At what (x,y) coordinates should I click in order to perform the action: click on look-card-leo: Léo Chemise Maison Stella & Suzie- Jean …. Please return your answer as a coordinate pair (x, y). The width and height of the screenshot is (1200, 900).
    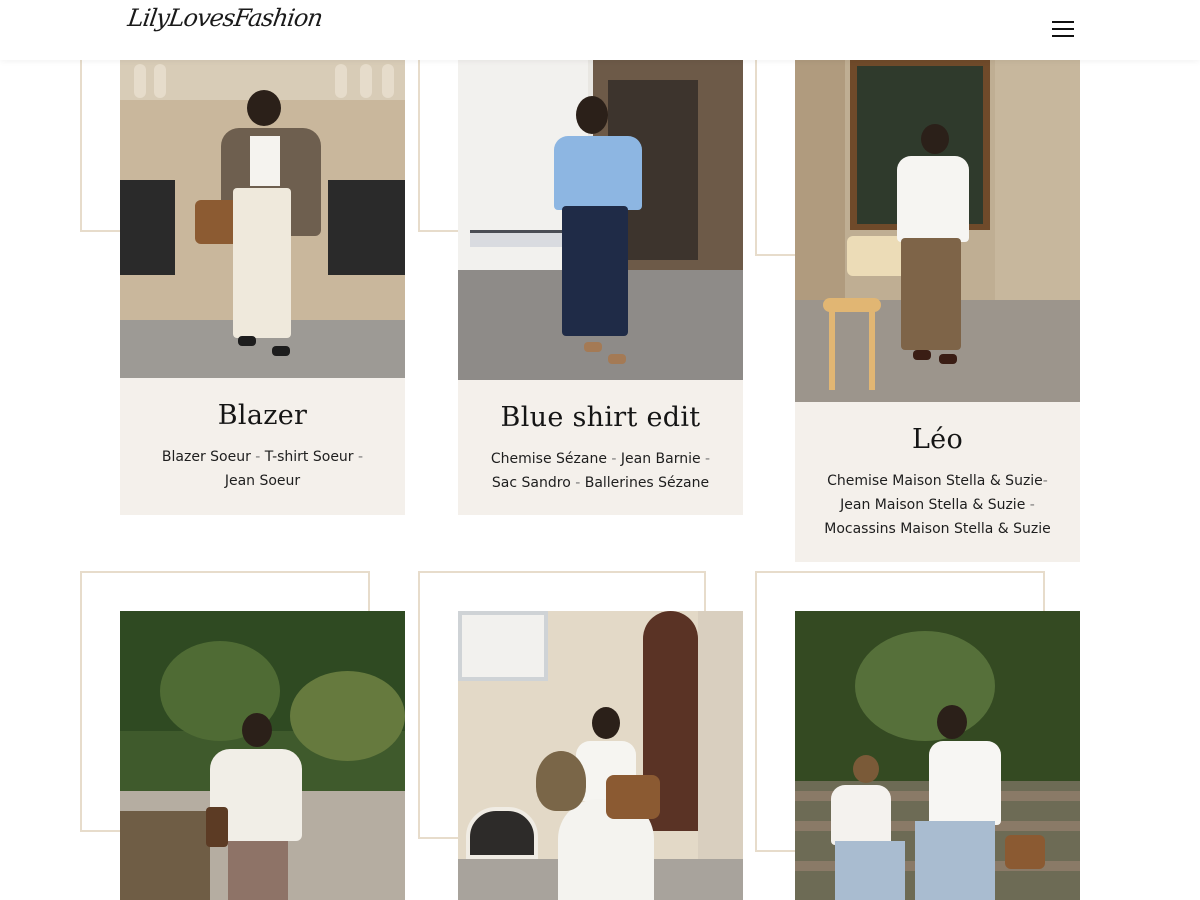
    Looking at the image, I should click on (937, 311).